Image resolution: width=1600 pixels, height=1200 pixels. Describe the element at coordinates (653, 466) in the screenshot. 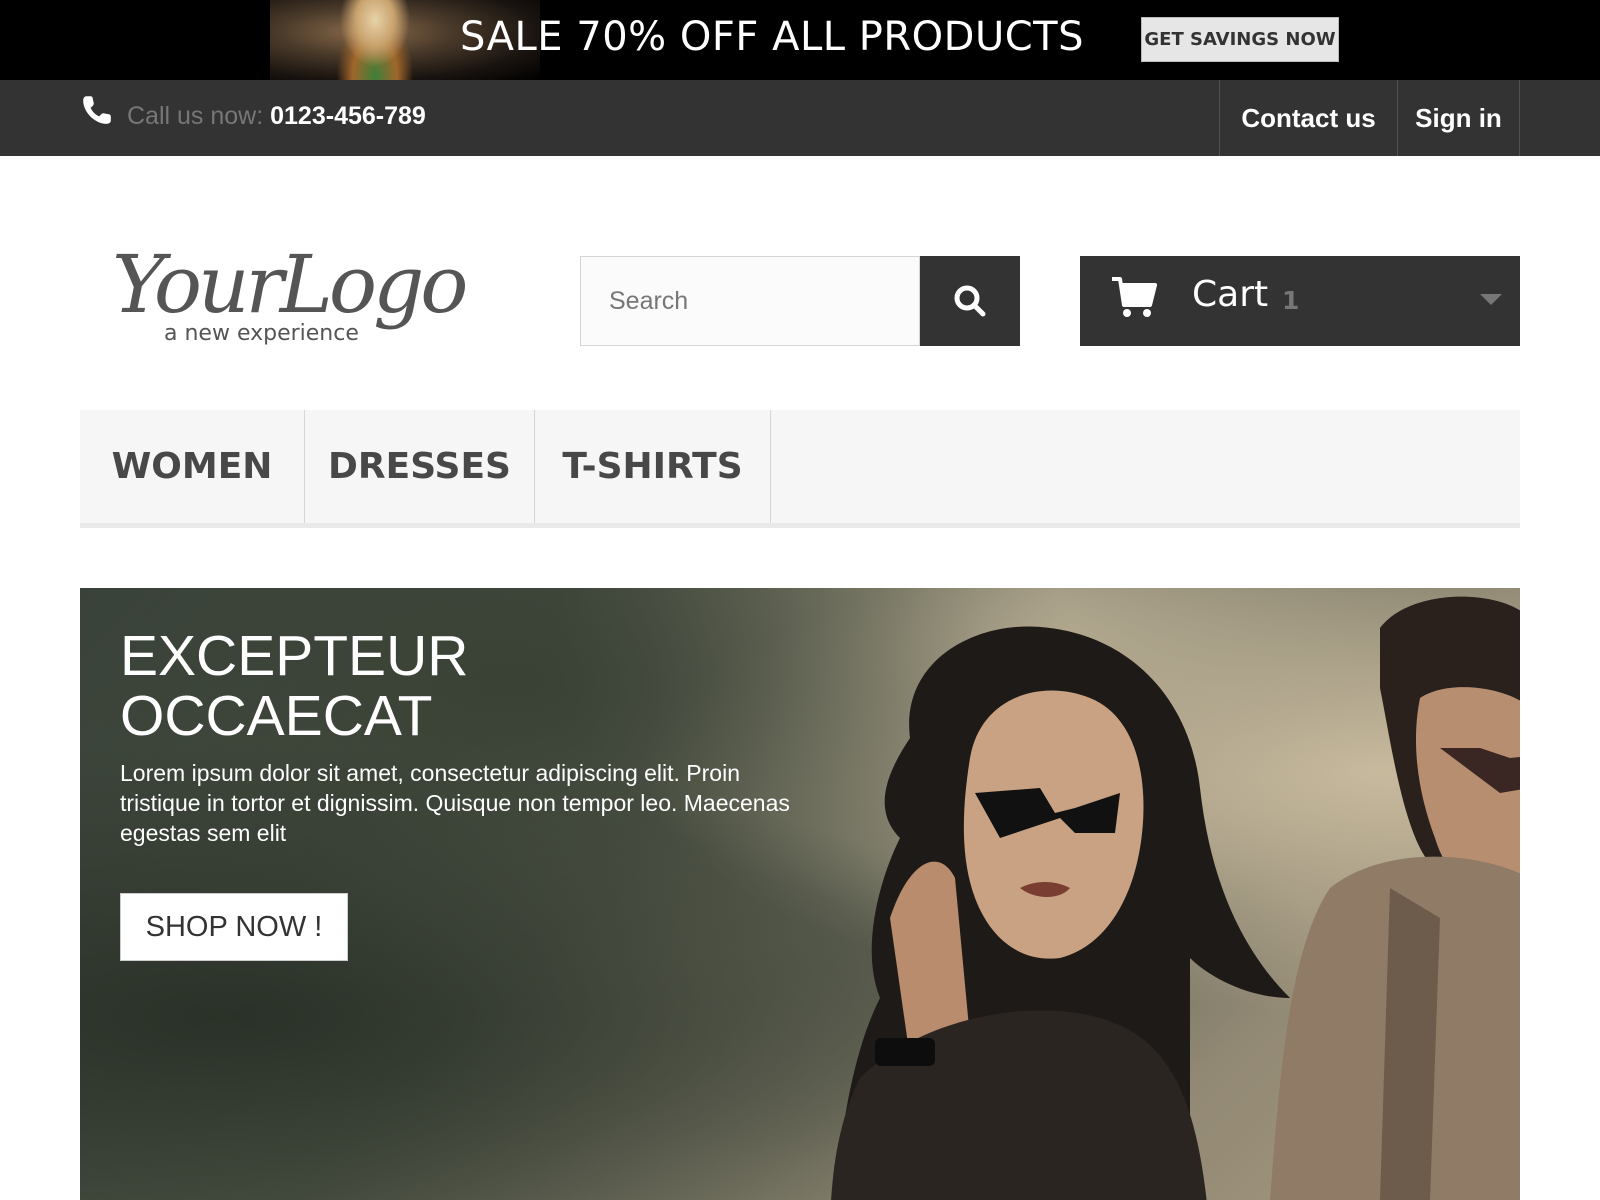

I see `menu-item-tshirts: T-SHIRTS` at that location.